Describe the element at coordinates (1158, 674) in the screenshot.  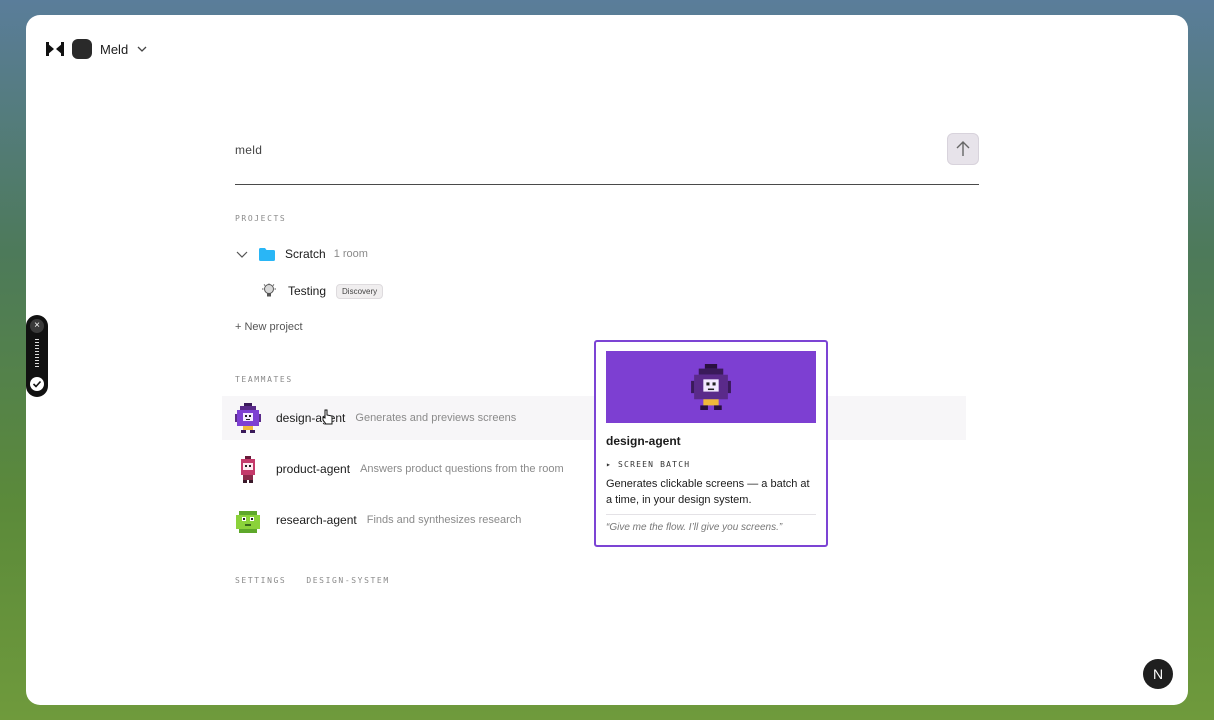
I see `help-button: N` at that location.